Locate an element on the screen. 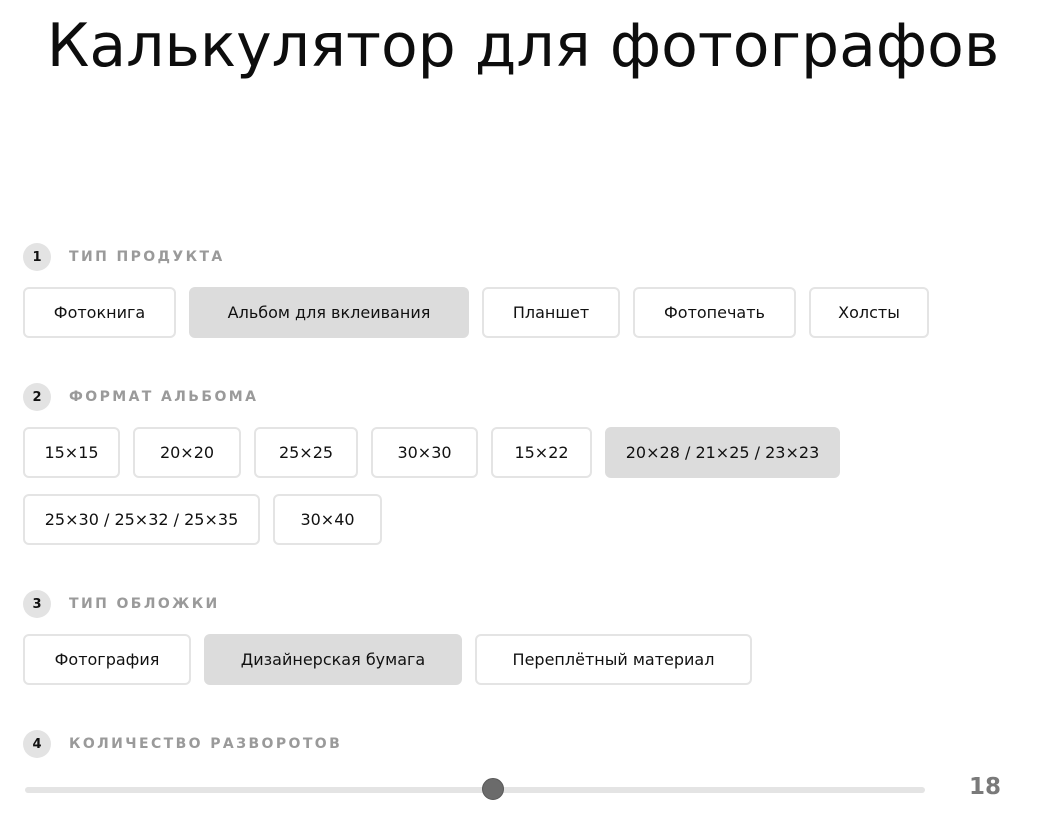 This screenshot has width=1046, height=837. spreads-value: 18 is located at coordinates (984, 787).